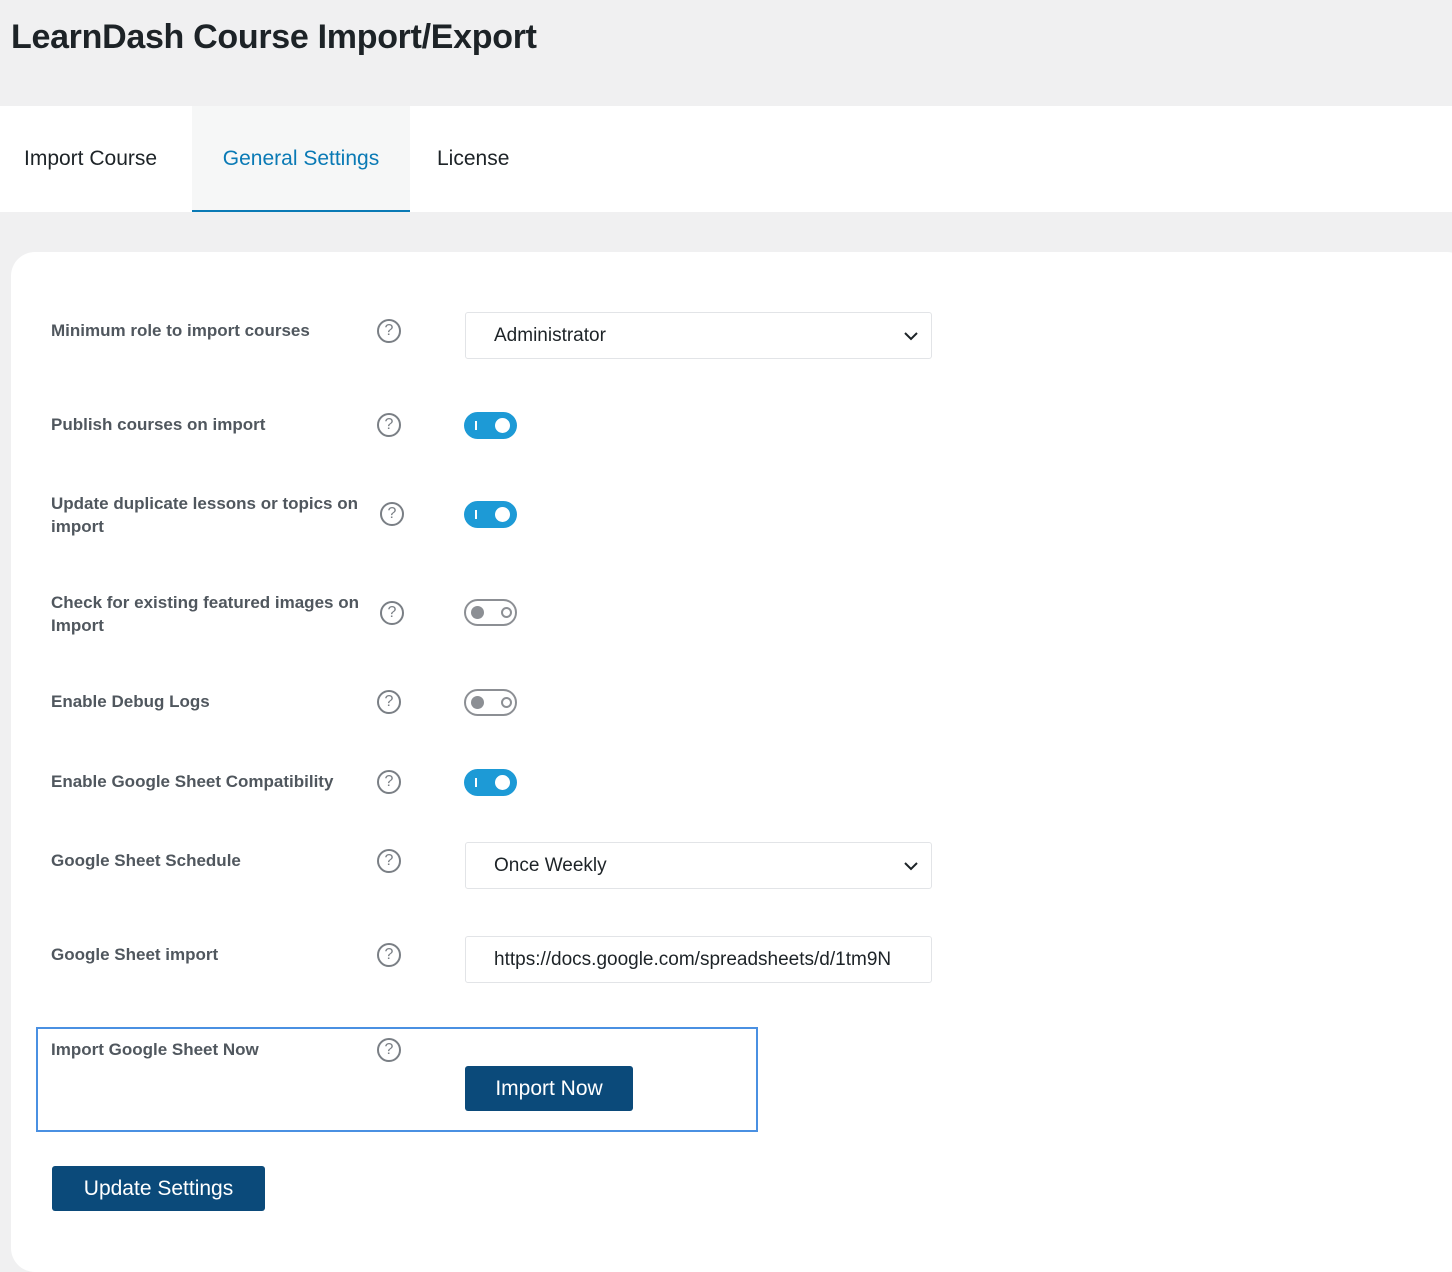 This screenshot has width=1452, height=1272. I want to click on import-now-button: Import Now, so click(549, 1088).